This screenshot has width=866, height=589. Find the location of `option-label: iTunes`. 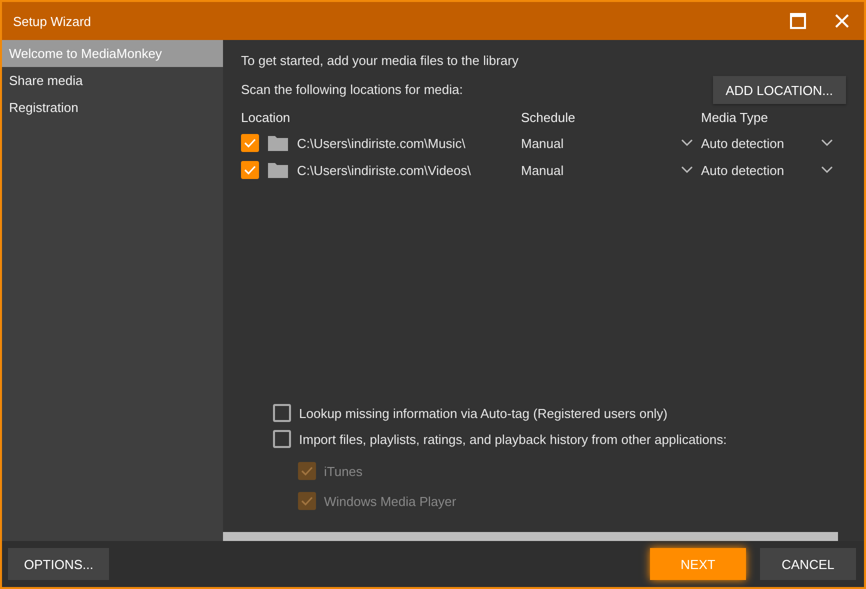

option-label: iTunes is located at coordinates (343, 471).